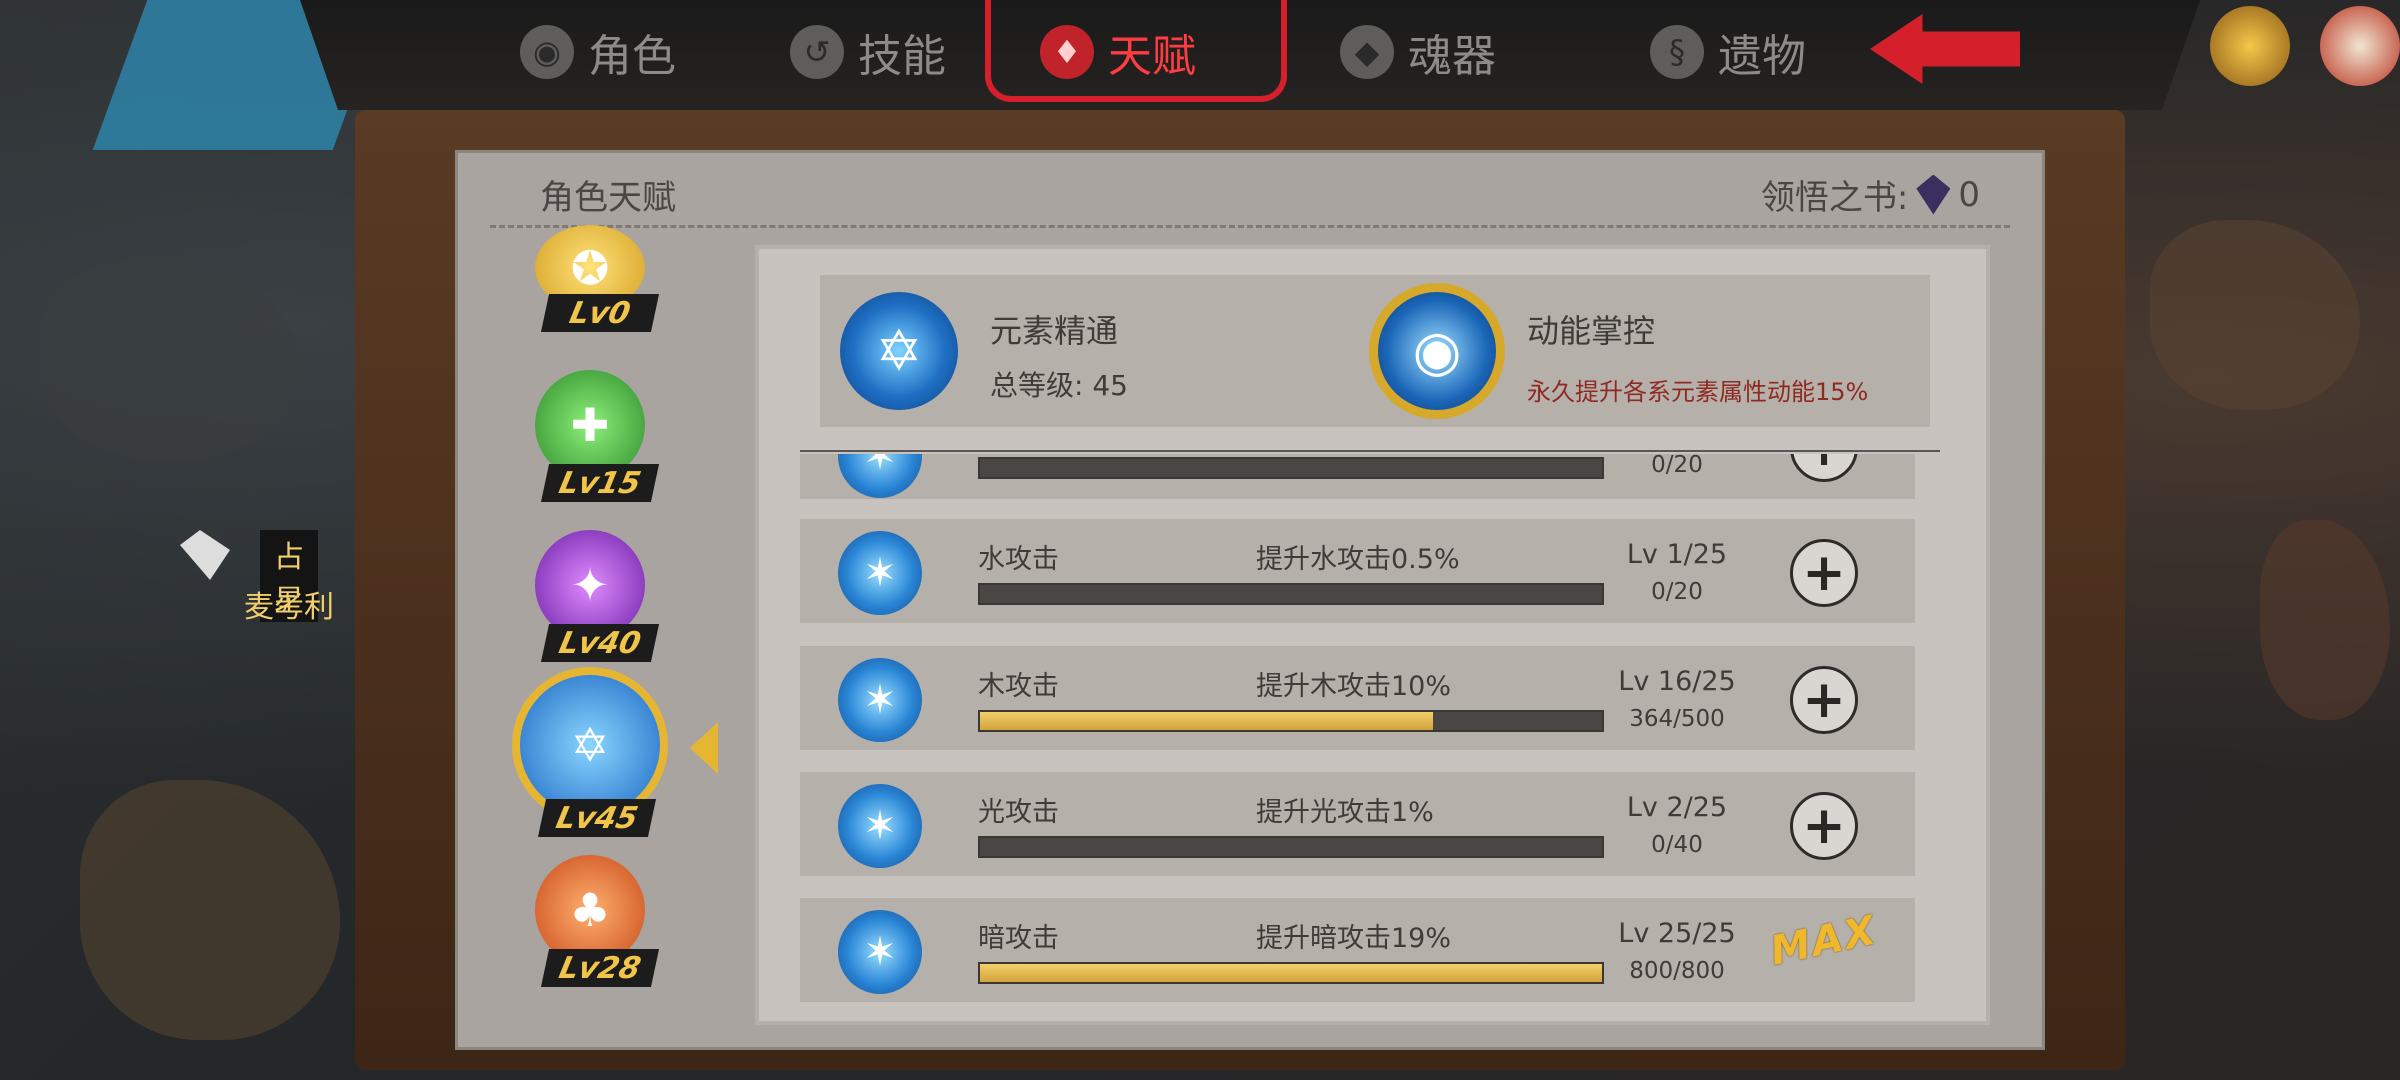 This screenshot has width=2400, height=1080. What do you see at coordinates (1677, 933) in the screenshot?
I see `talent-level: Lv 25/25` at bounding box center [1677, 933].